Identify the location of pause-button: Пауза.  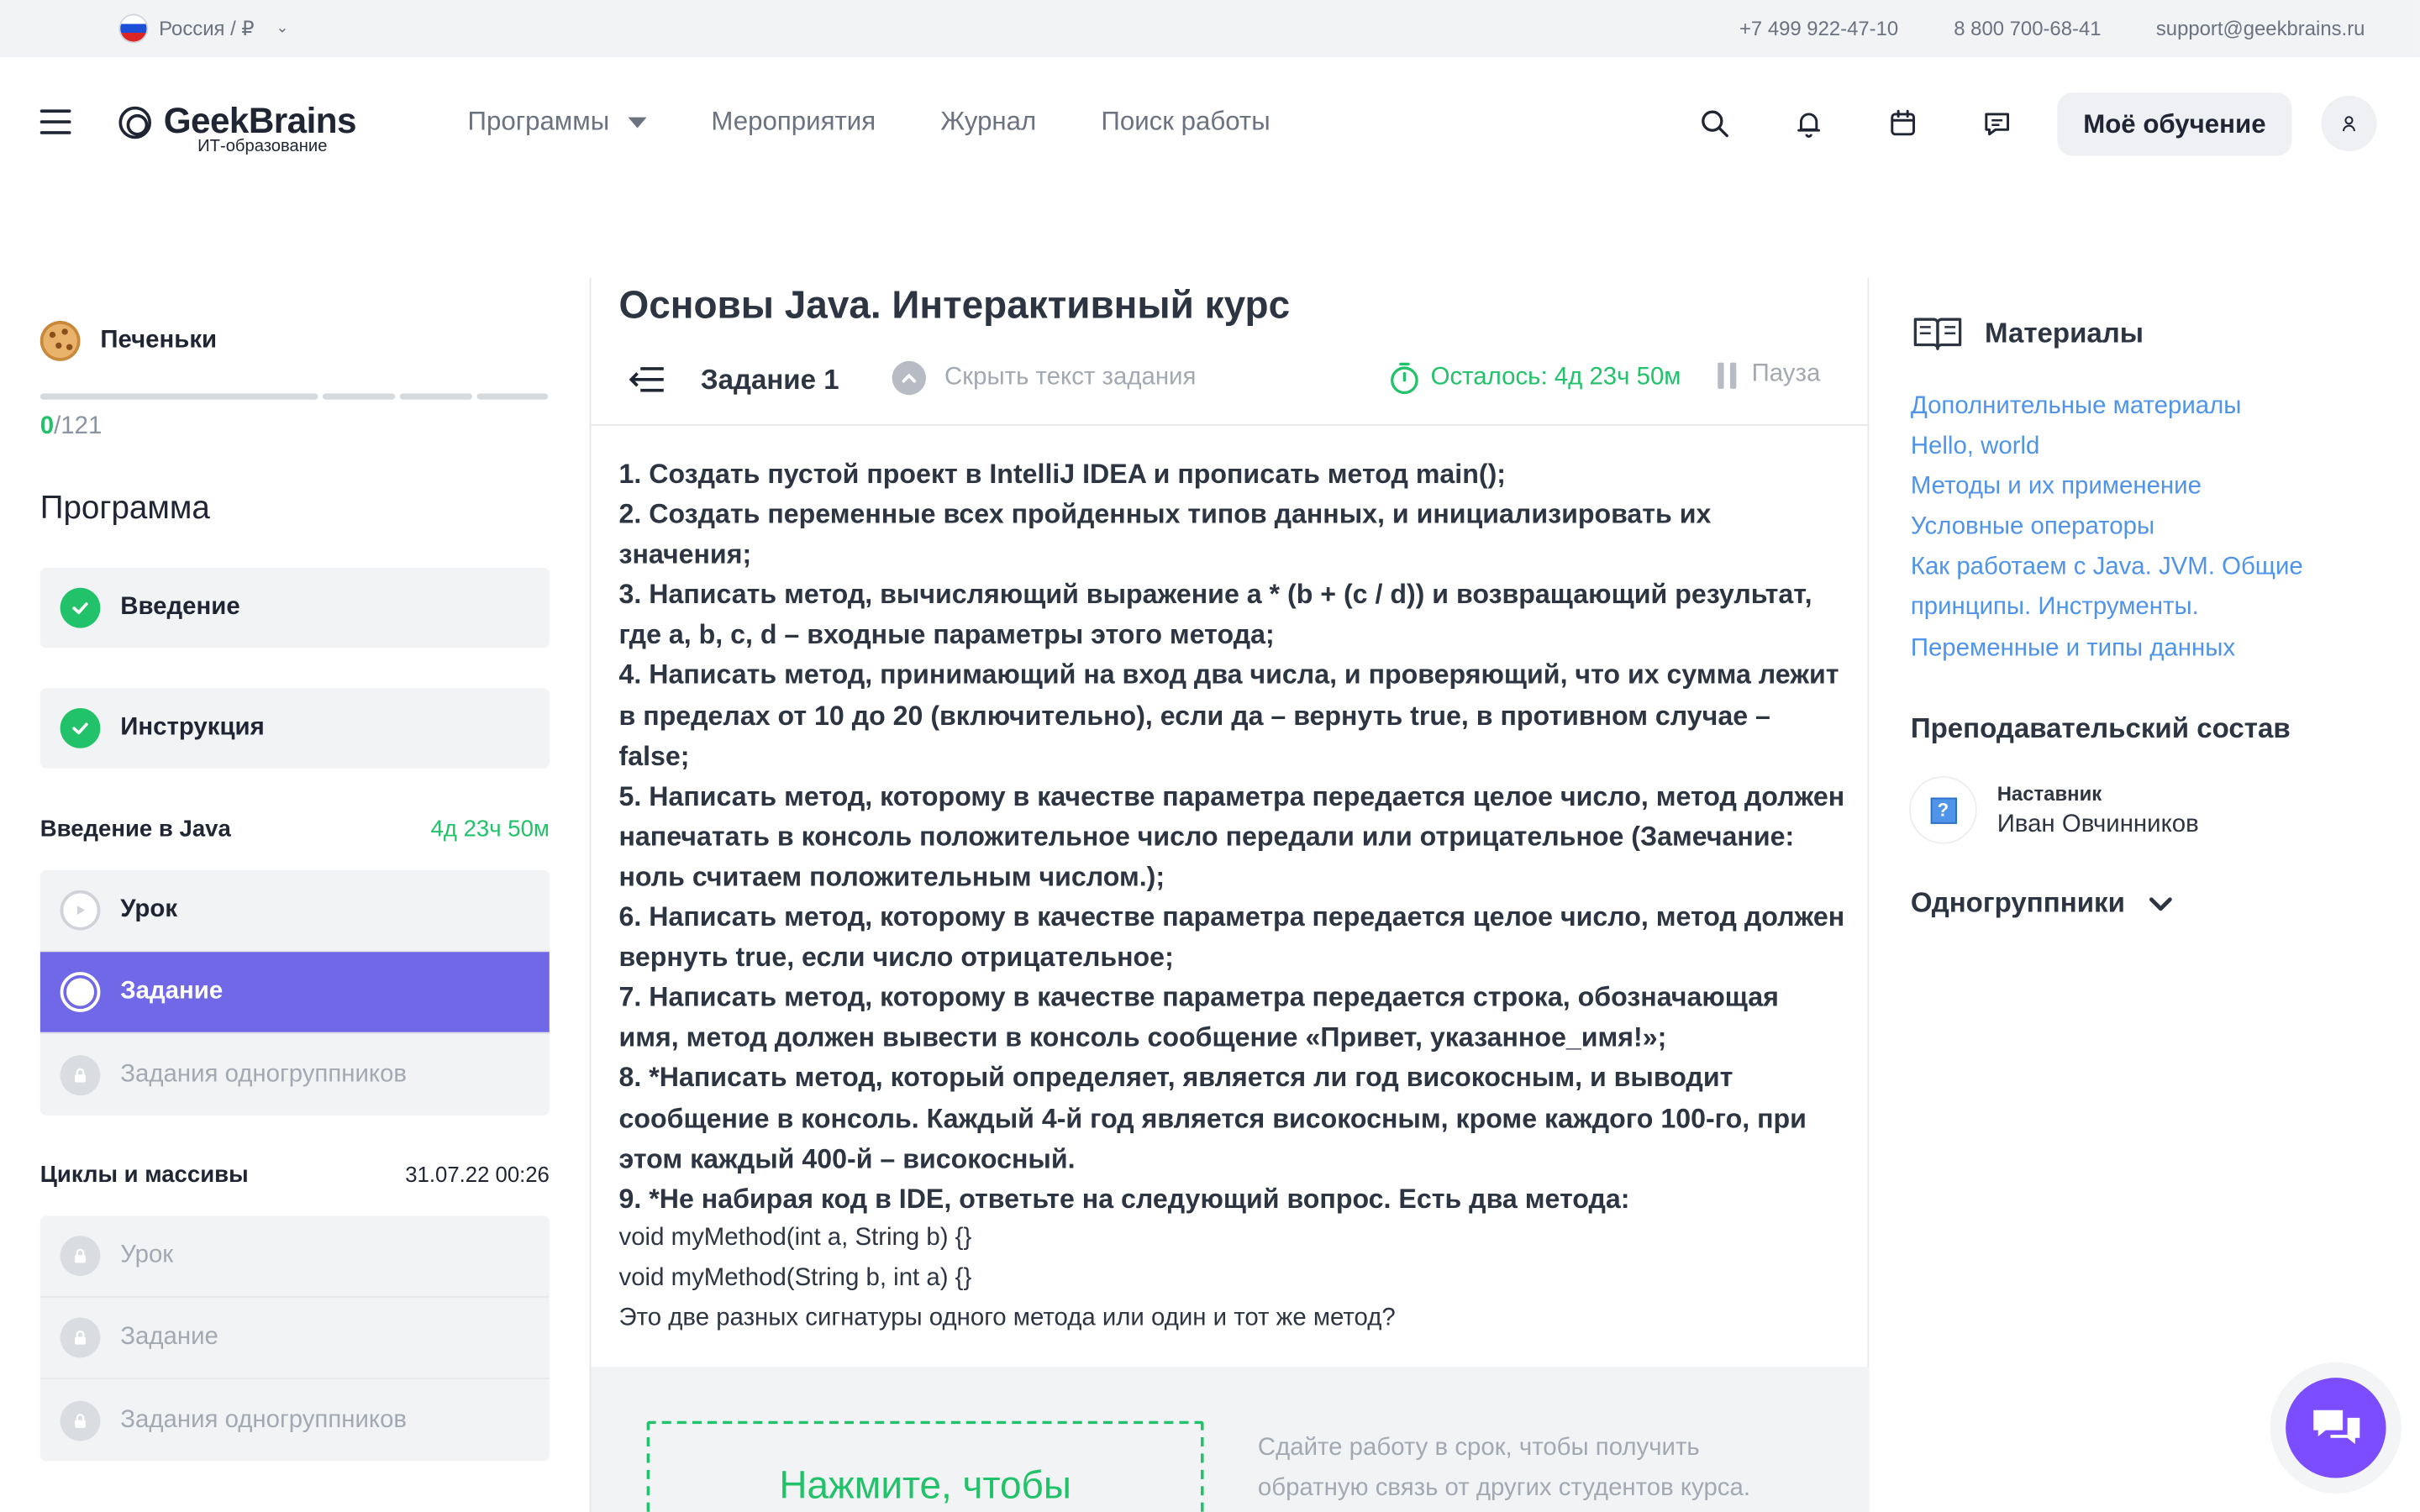
(1769, 375).